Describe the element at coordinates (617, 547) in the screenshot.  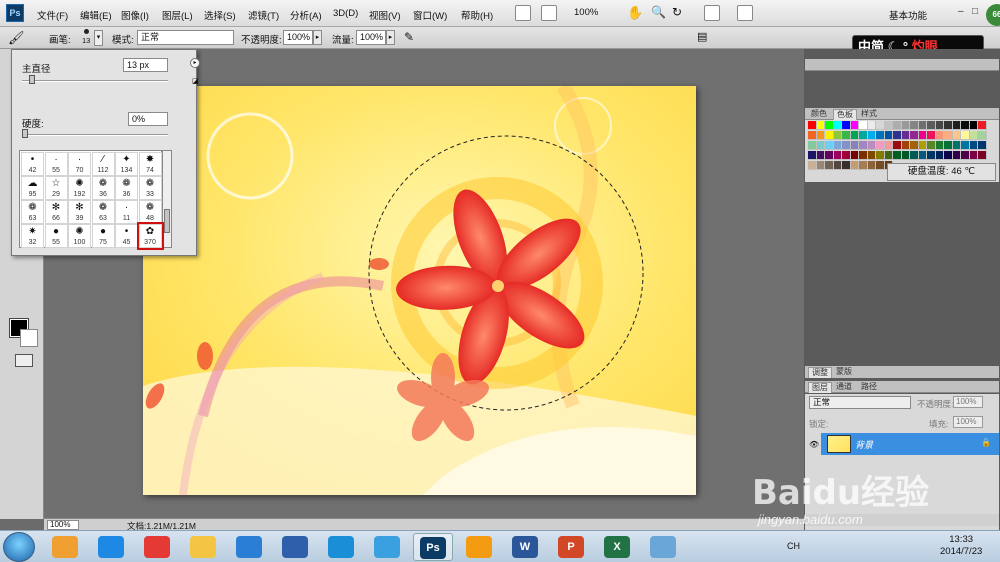
I see `excel-icon: X` at that location.